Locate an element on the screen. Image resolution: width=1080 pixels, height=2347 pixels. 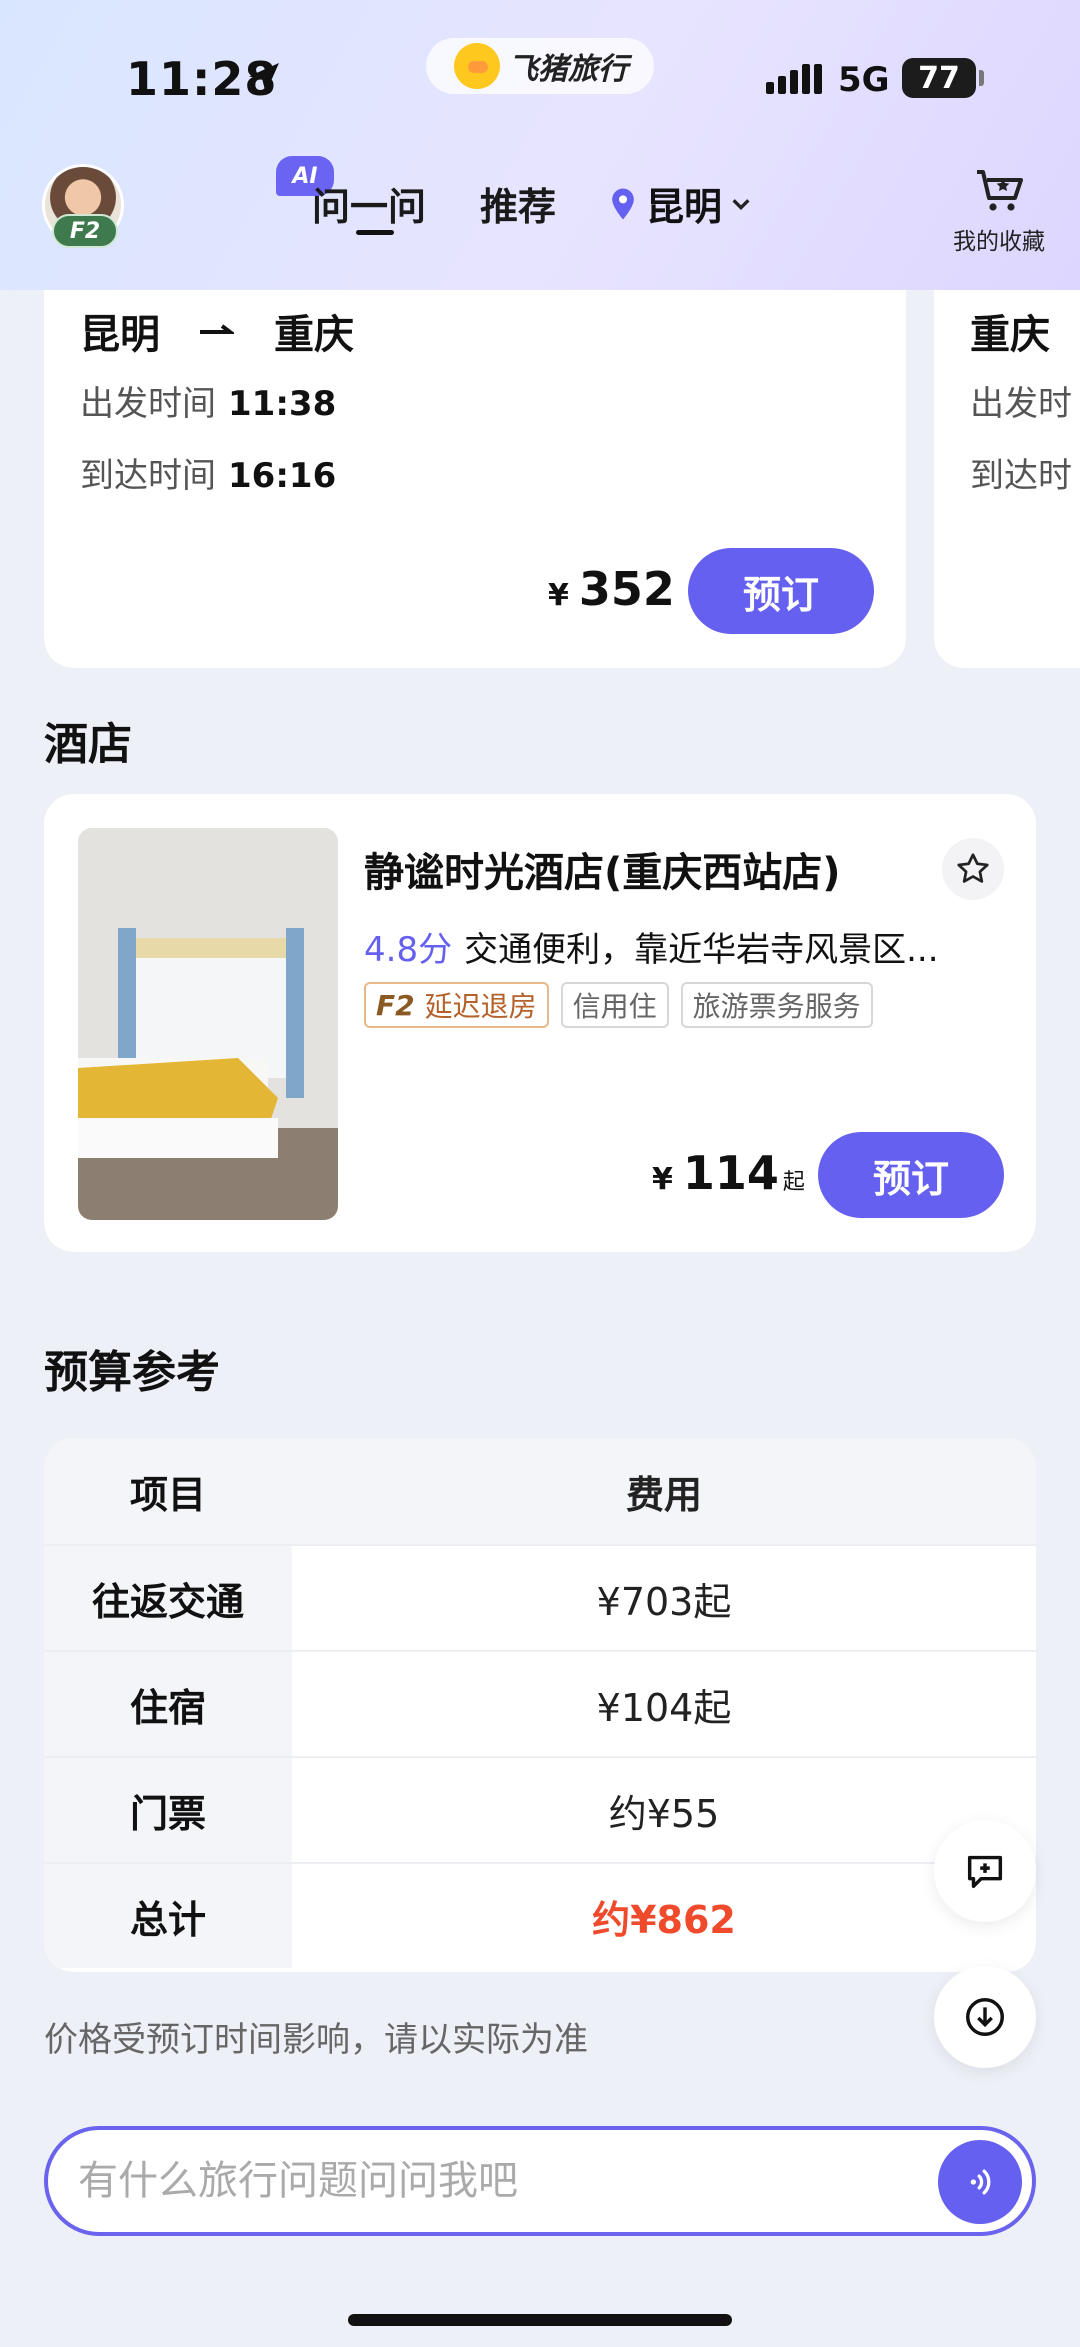
status-bar: 11:28 飞猪旅行 5G 77 is located at coordinates (540, 80).